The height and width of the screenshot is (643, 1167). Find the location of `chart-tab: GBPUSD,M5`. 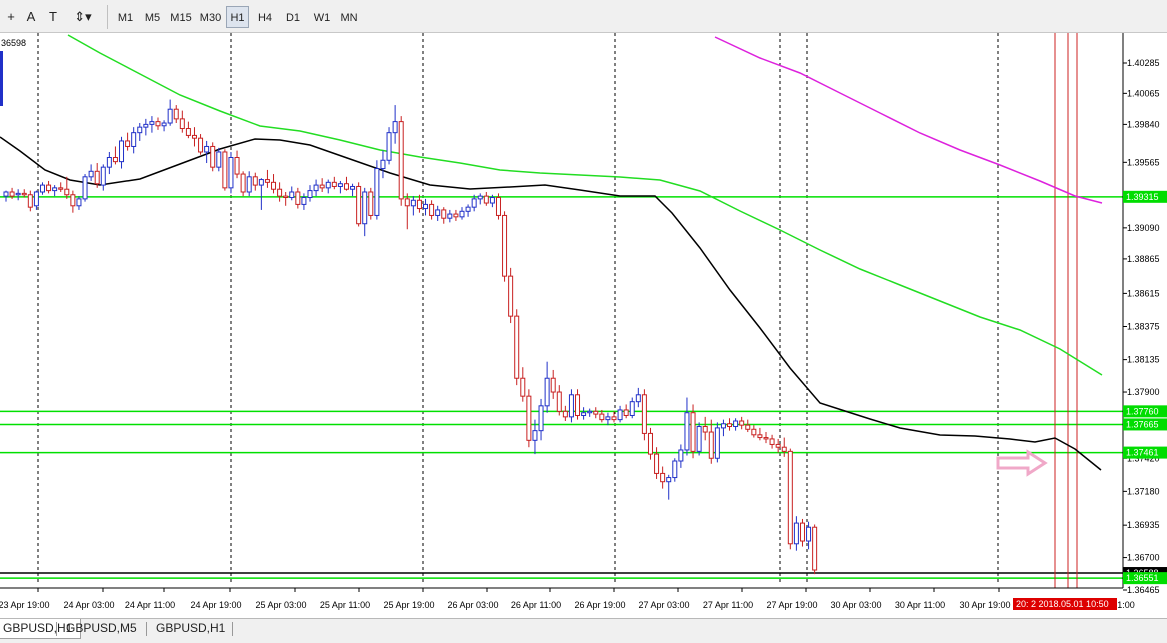

chart-tab: GBPUSD,M5 is located at coordinates (101, 629).